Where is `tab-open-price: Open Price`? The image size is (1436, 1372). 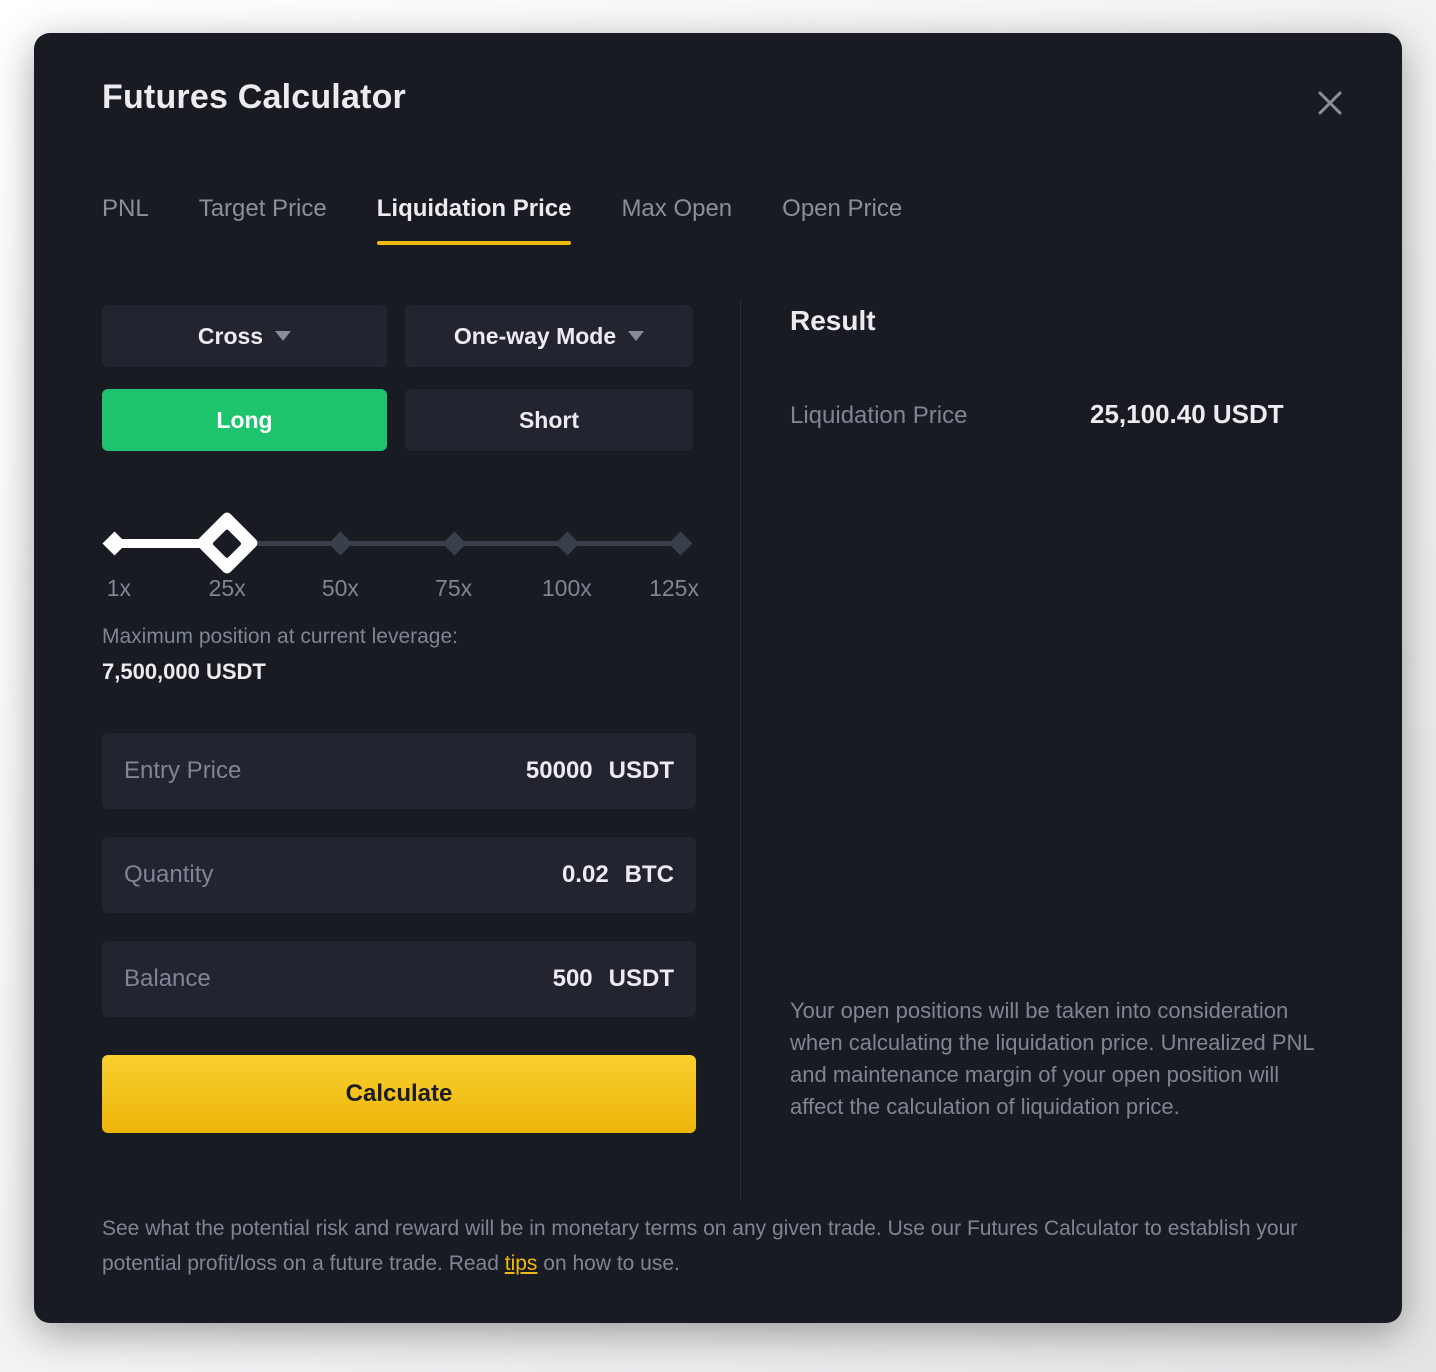
tab-open-price: Open Price is located at coordinates (842, 220).